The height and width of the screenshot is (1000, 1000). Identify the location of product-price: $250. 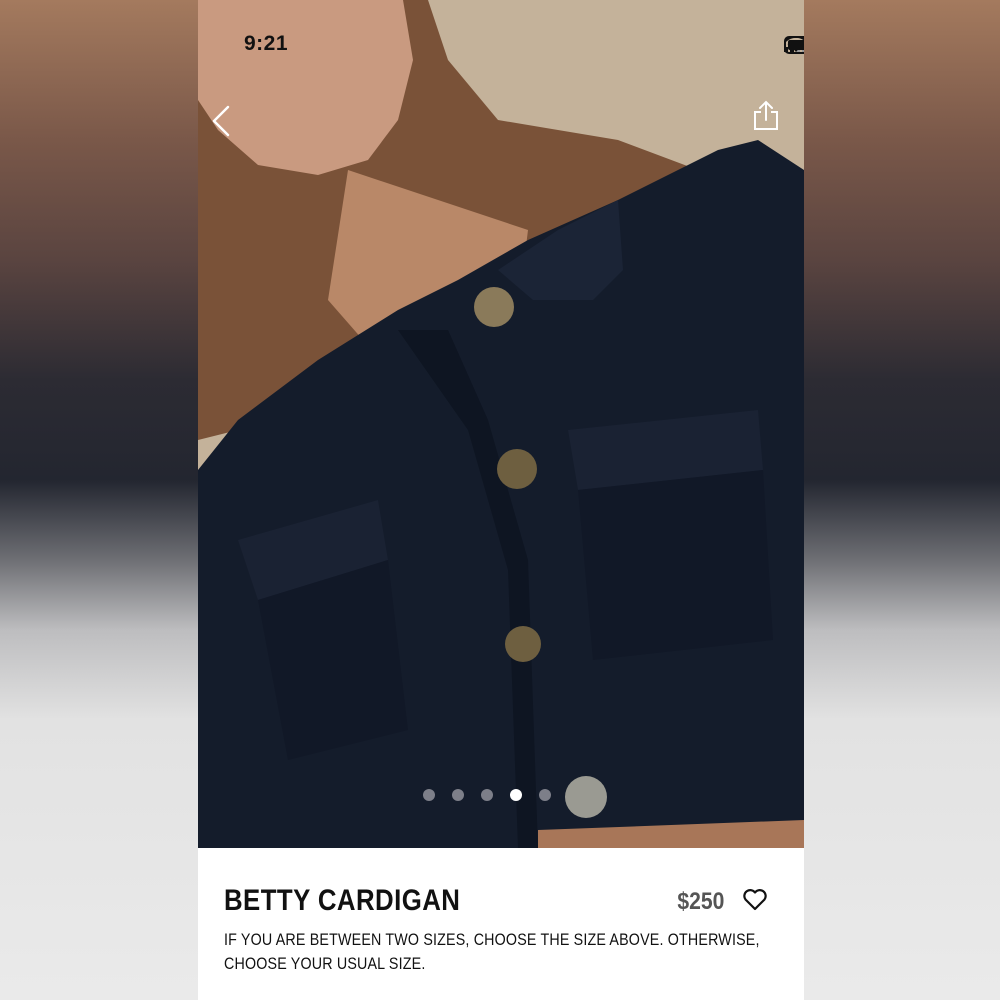
(700, 901).